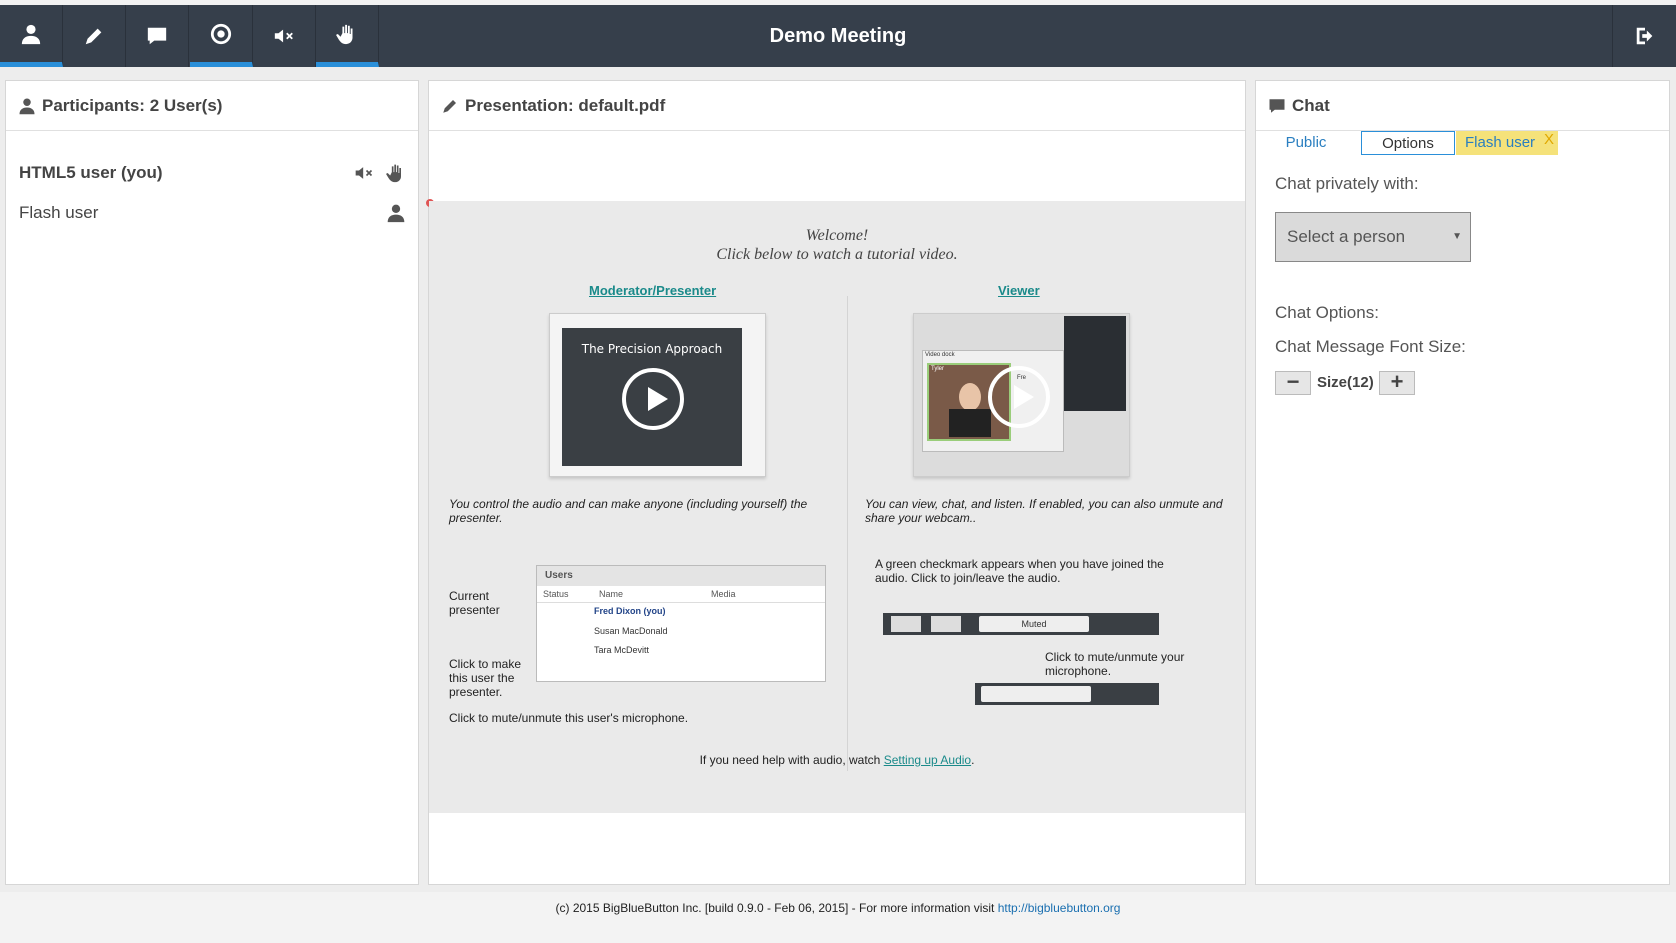 The image size is (1676, 943). I want to click on lifebuoy-icon, so click(221, 33).